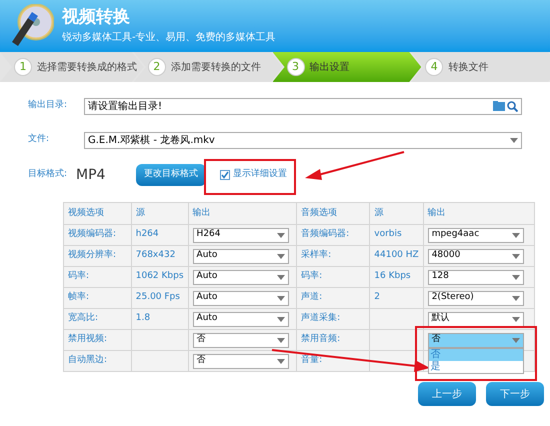 The height and width of the screenshot is (426, 550). Describe the element at coordinates (98, 298) in the screenshot. I see `option-label: 帧率:` at that location.